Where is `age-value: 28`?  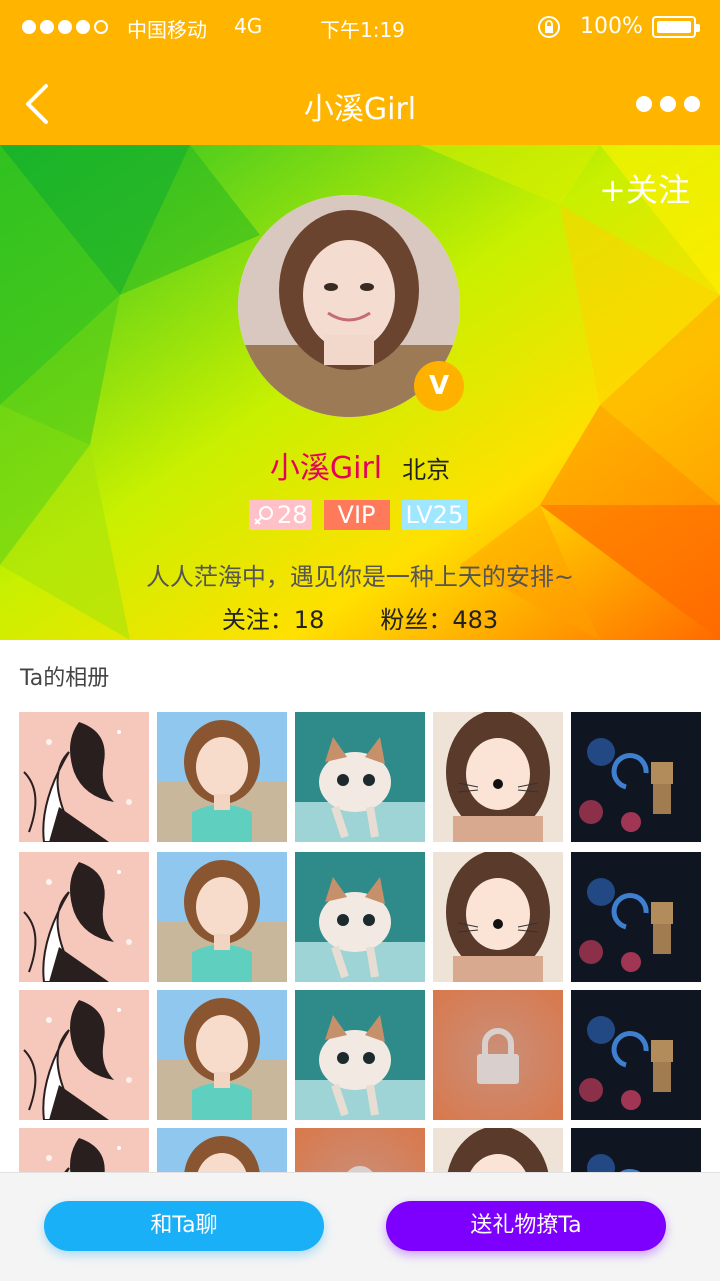 age-value: 28 is located at coordinates (292, 515).